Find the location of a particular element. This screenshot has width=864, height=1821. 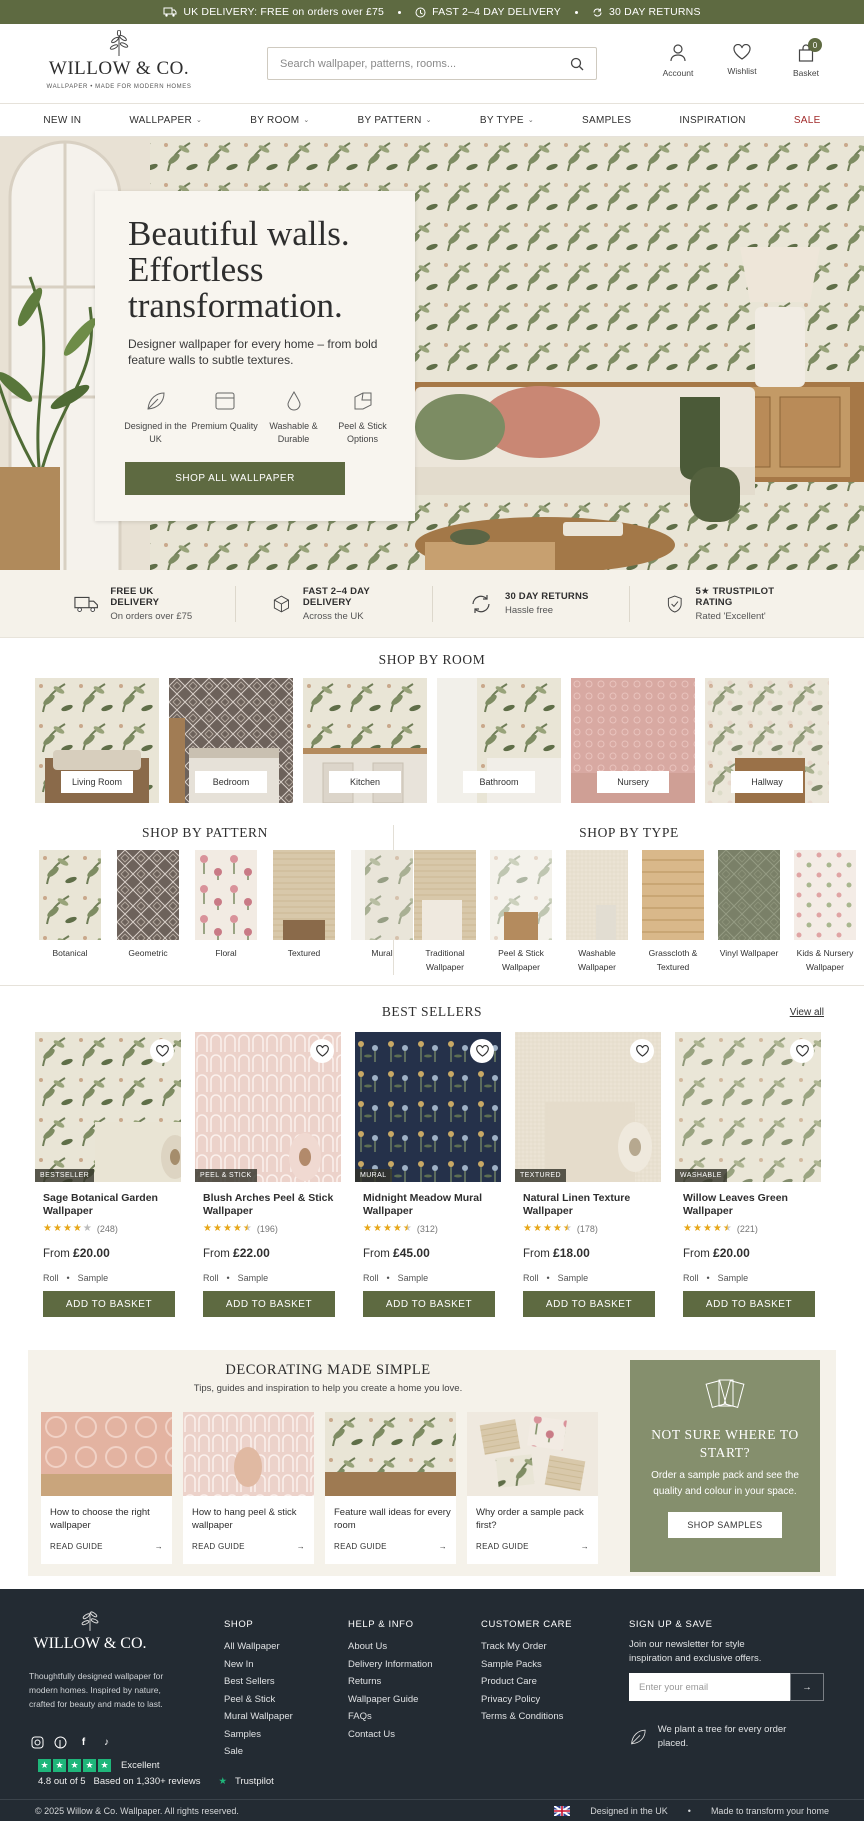

footer-link: Sale is located at coordinates (258, 1752).